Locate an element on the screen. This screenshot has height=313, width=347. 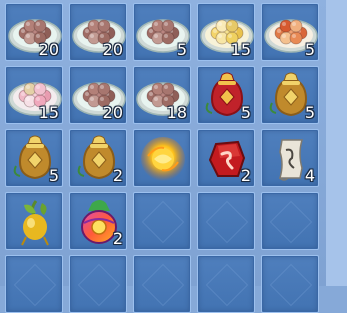
inventory-slot: 4 is located at coordinates (290, 158).